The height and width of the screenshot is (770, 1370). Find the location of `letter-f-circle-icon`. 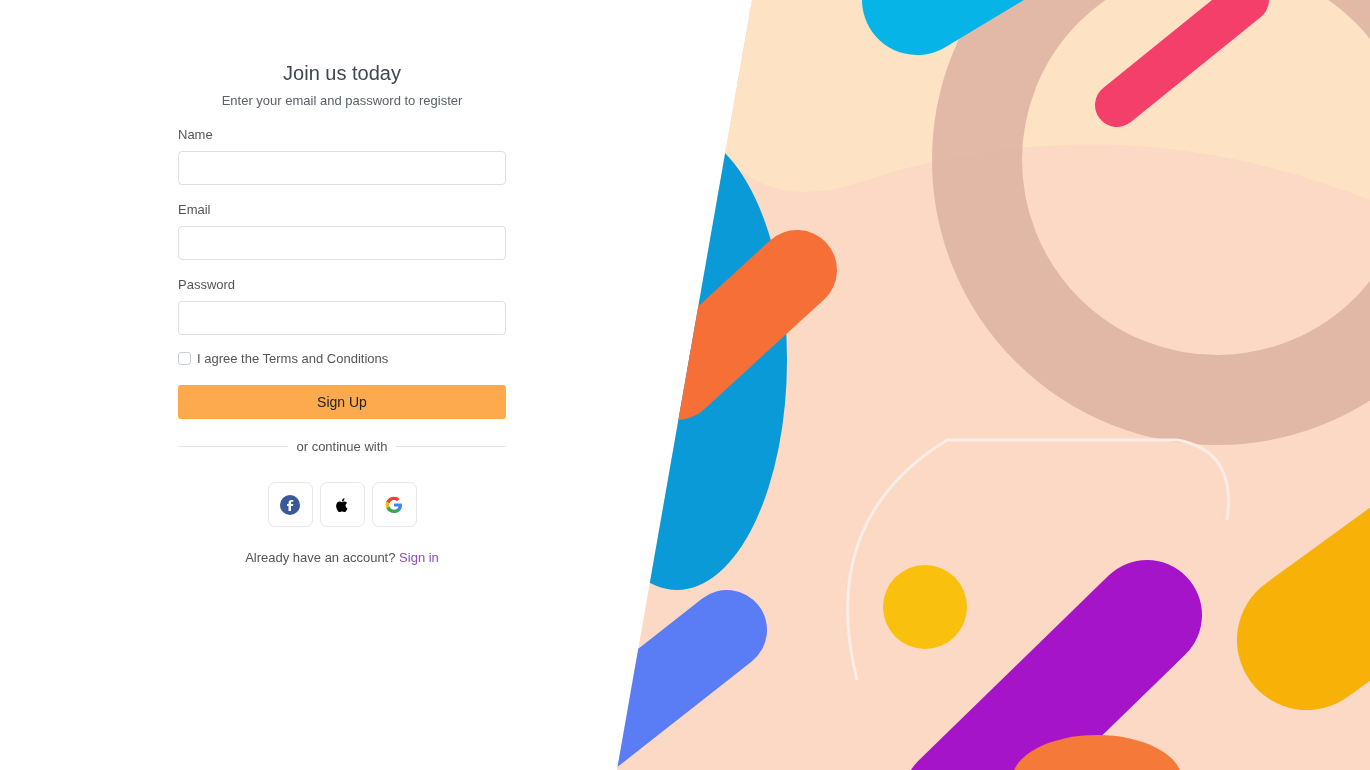

letter-f-circle-icon is located at coordinates (290, 504).